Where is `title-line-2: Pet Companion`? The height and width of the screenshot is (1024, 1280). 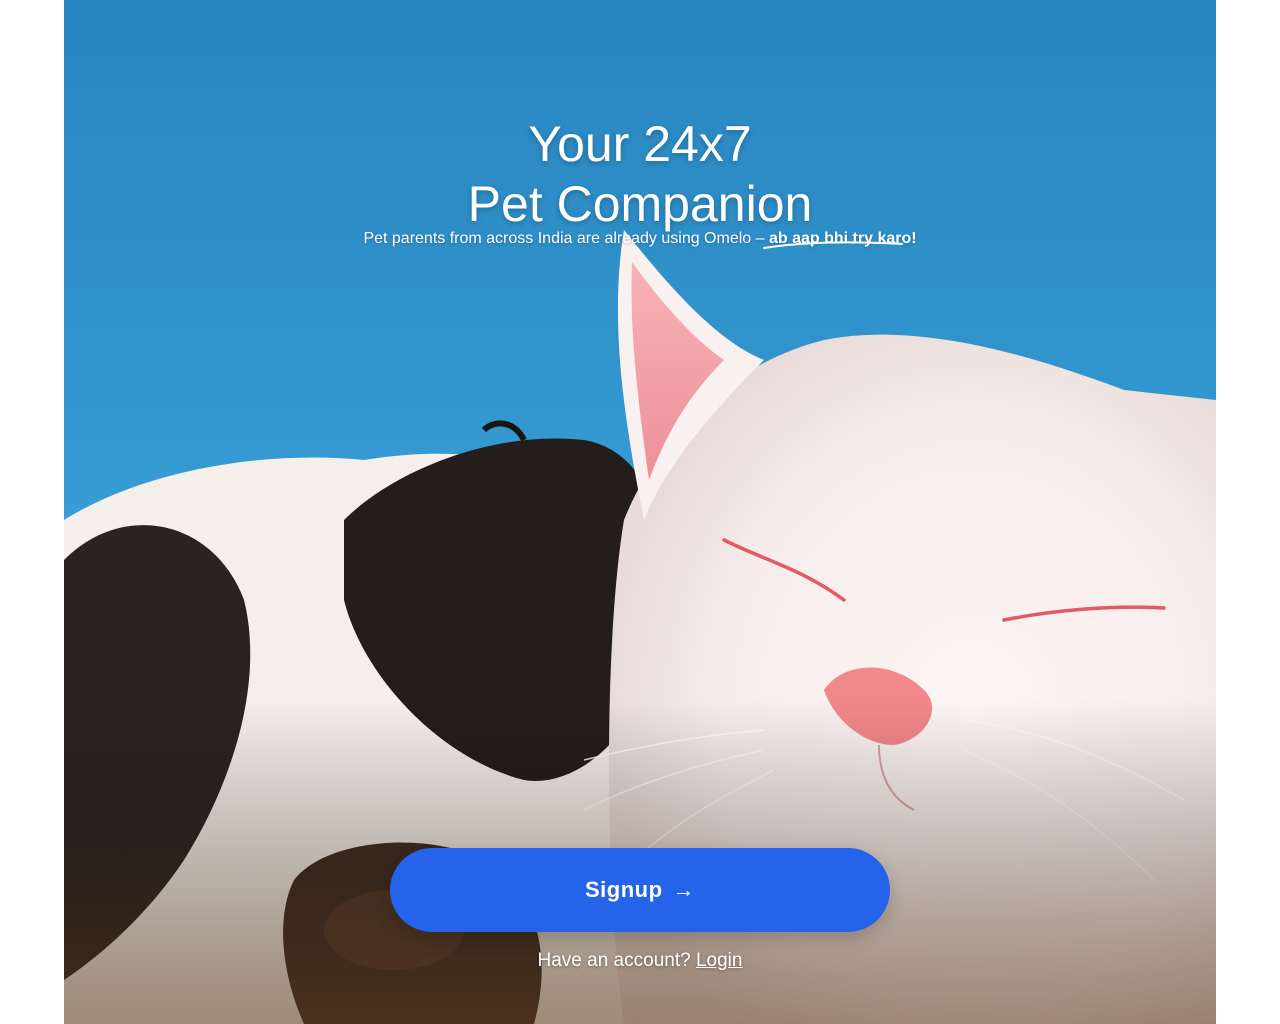 title-line-2: Pet Companion is located at coordinates (640, 203).